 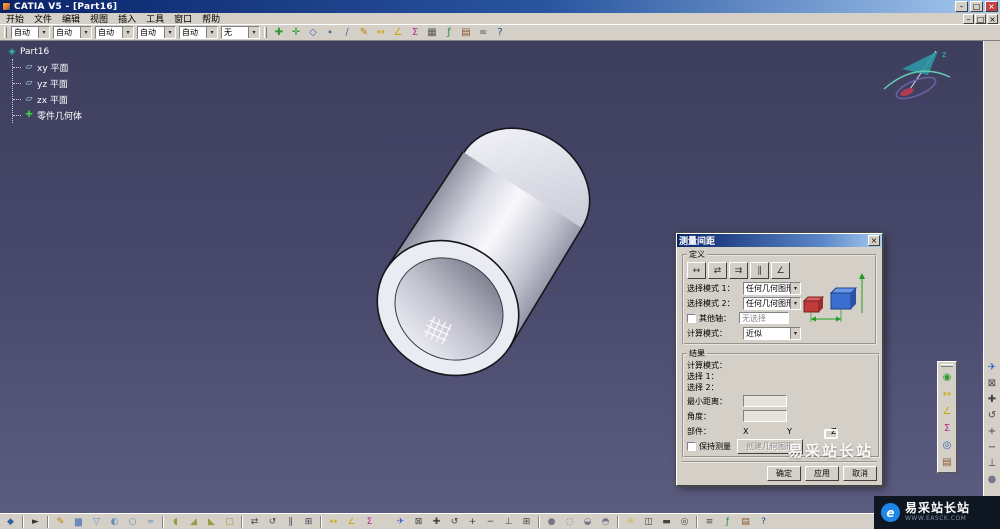 What do you see at coordinates (72, 32) in the screenshot?
I see `toolbar-combo-2: 自动 ▾` at bounding box center [72, 32].